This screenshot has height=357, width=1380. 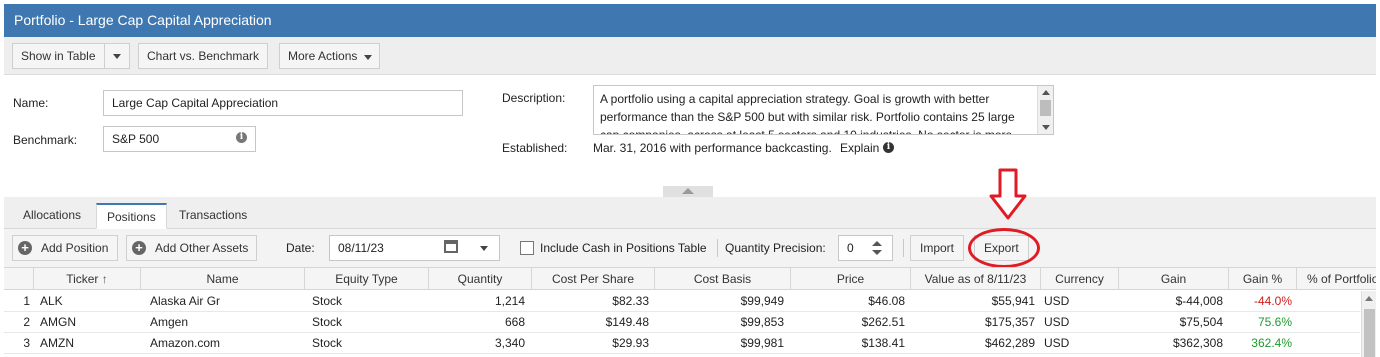 What do you see at coordinates (1174, 279) in the screenshot?
I see `column-header-gain: Gain` at bounding box center [1174, 279].